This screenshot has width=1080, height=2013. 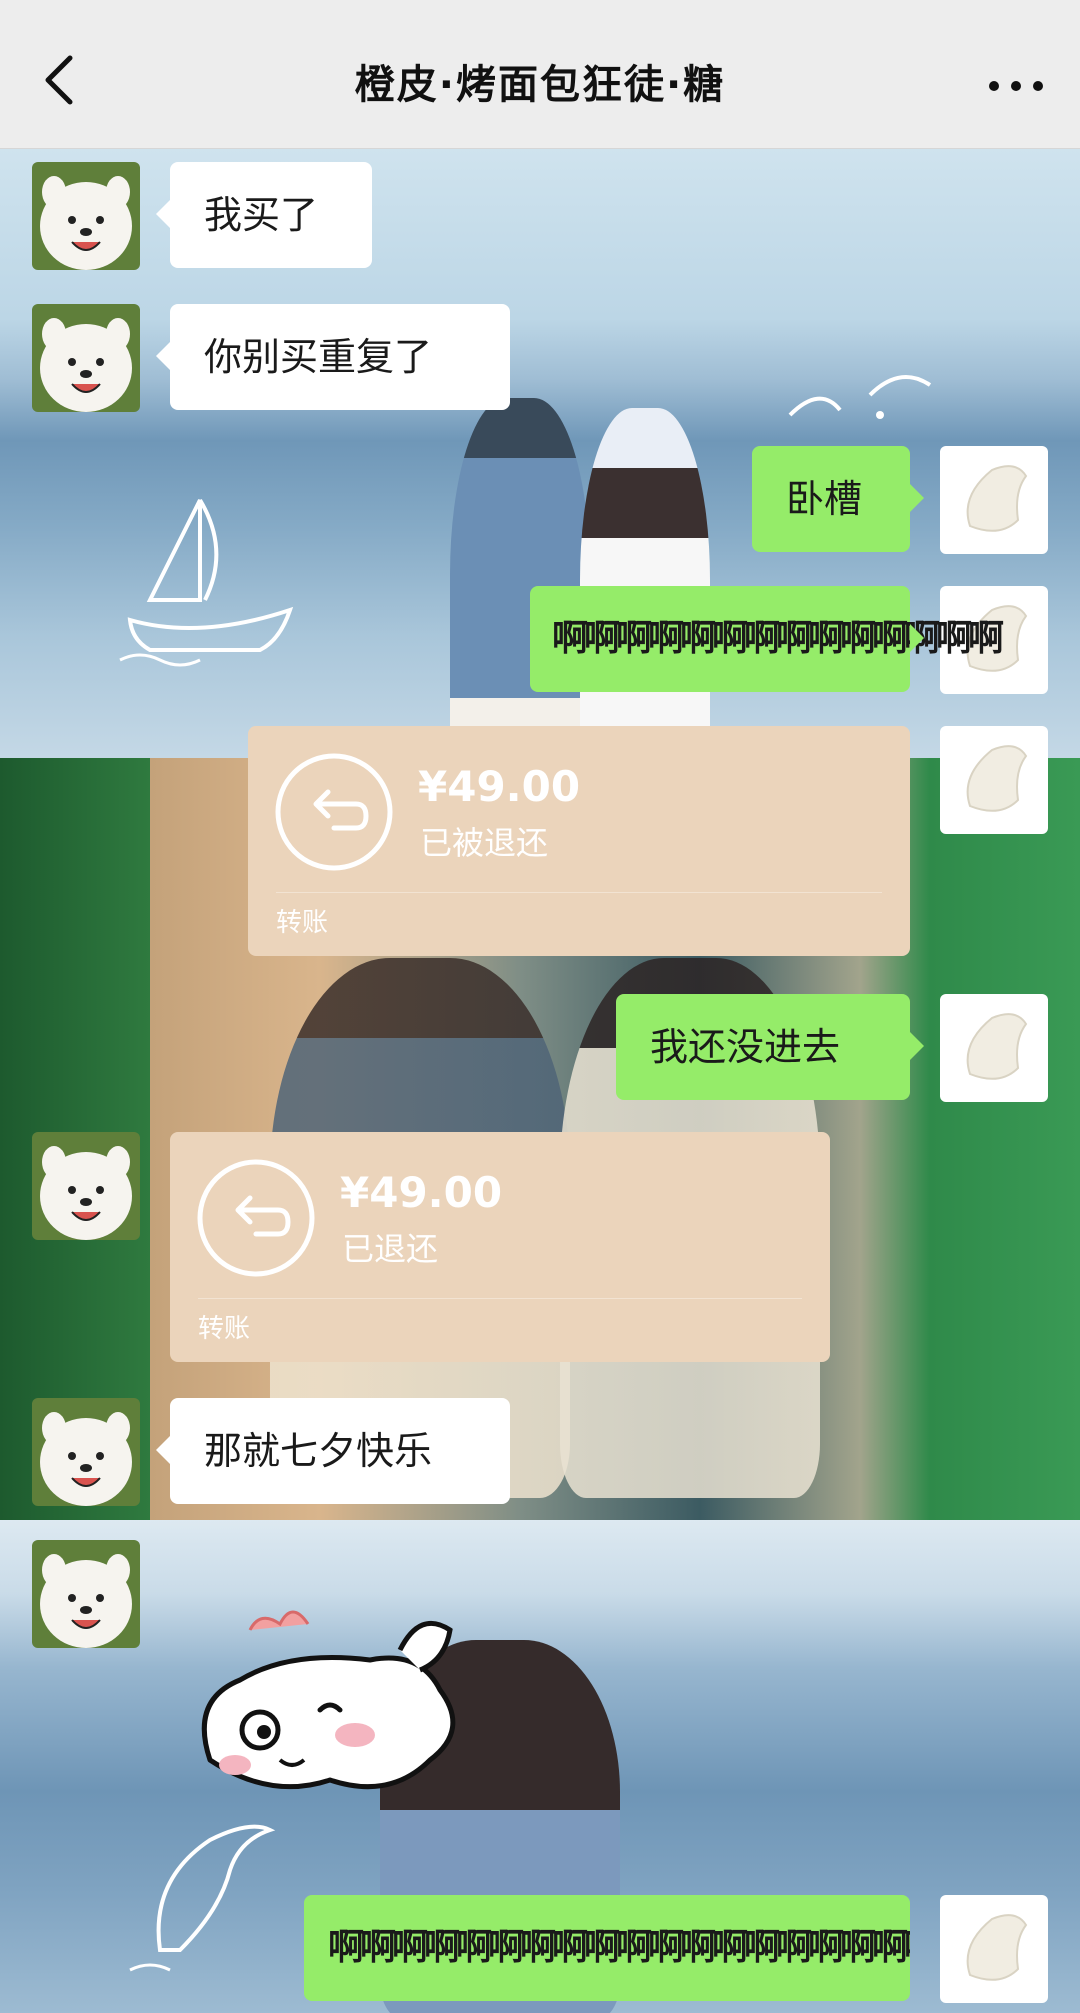 What do you see at coordinates (484, 843) in the screenshot?
I see `transfer-status: 已被退还` at bounding box center [484, 843].